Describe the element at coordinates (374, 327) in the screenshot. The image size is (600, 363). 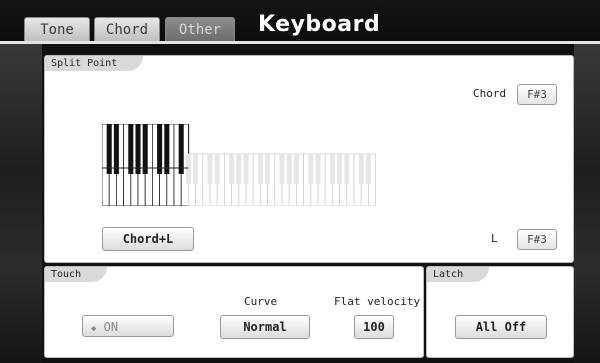
I see `flat-velocity-button: 100` at that location.